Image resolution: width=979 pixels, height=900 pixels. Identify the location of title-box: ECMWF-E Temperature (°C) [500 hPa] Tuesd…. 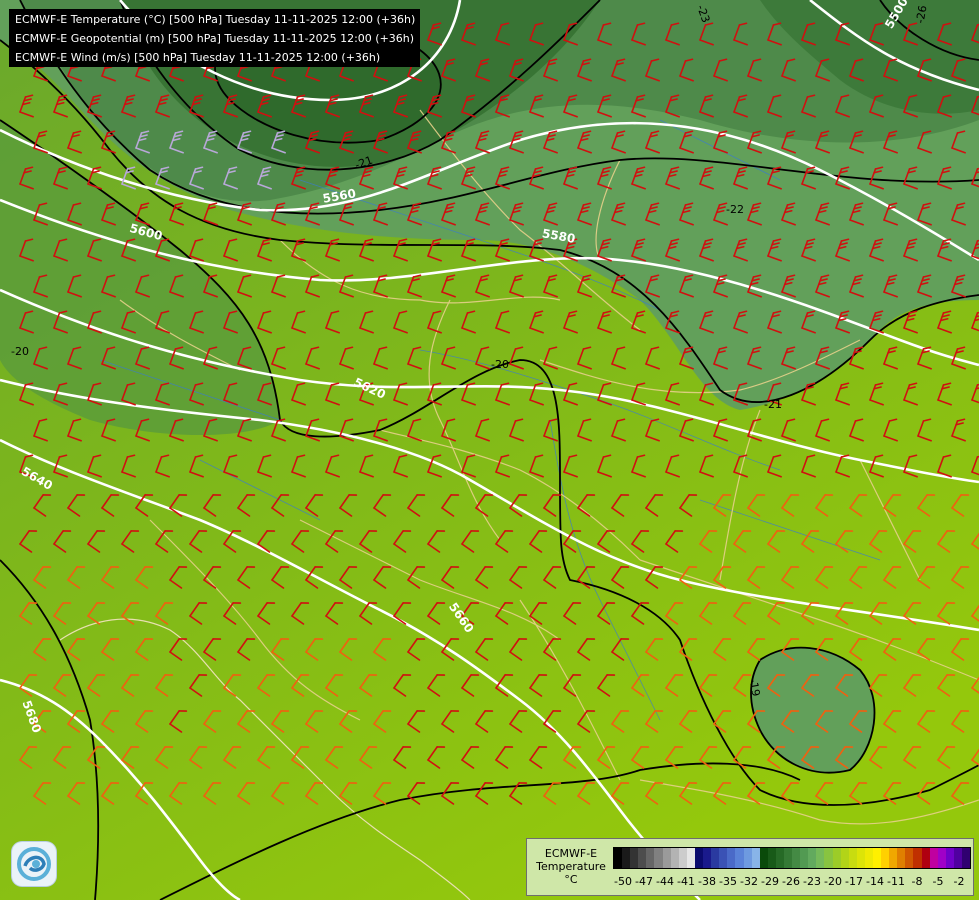
(214, 38).